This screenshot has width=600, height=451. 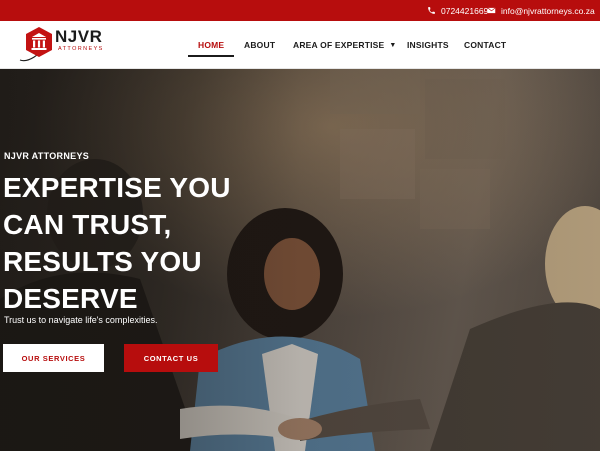 What do you see at coordinates (548, 10) in the screenshot?
I see `email-address: info@njvrattorneys.co.za` at bounding box center [548, 10].